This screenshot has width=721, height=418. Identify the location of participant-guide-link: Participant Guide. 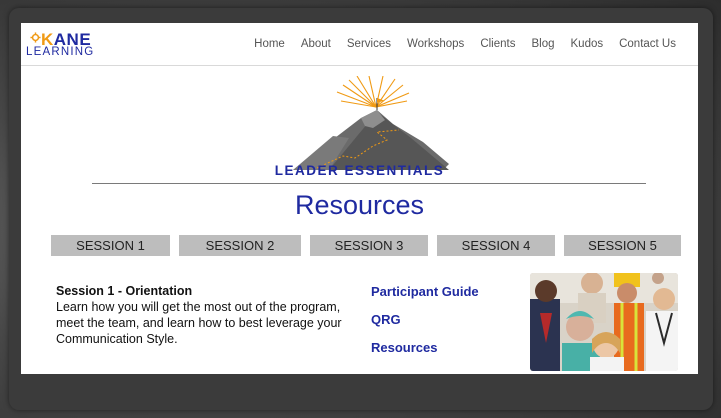
(425, 291).